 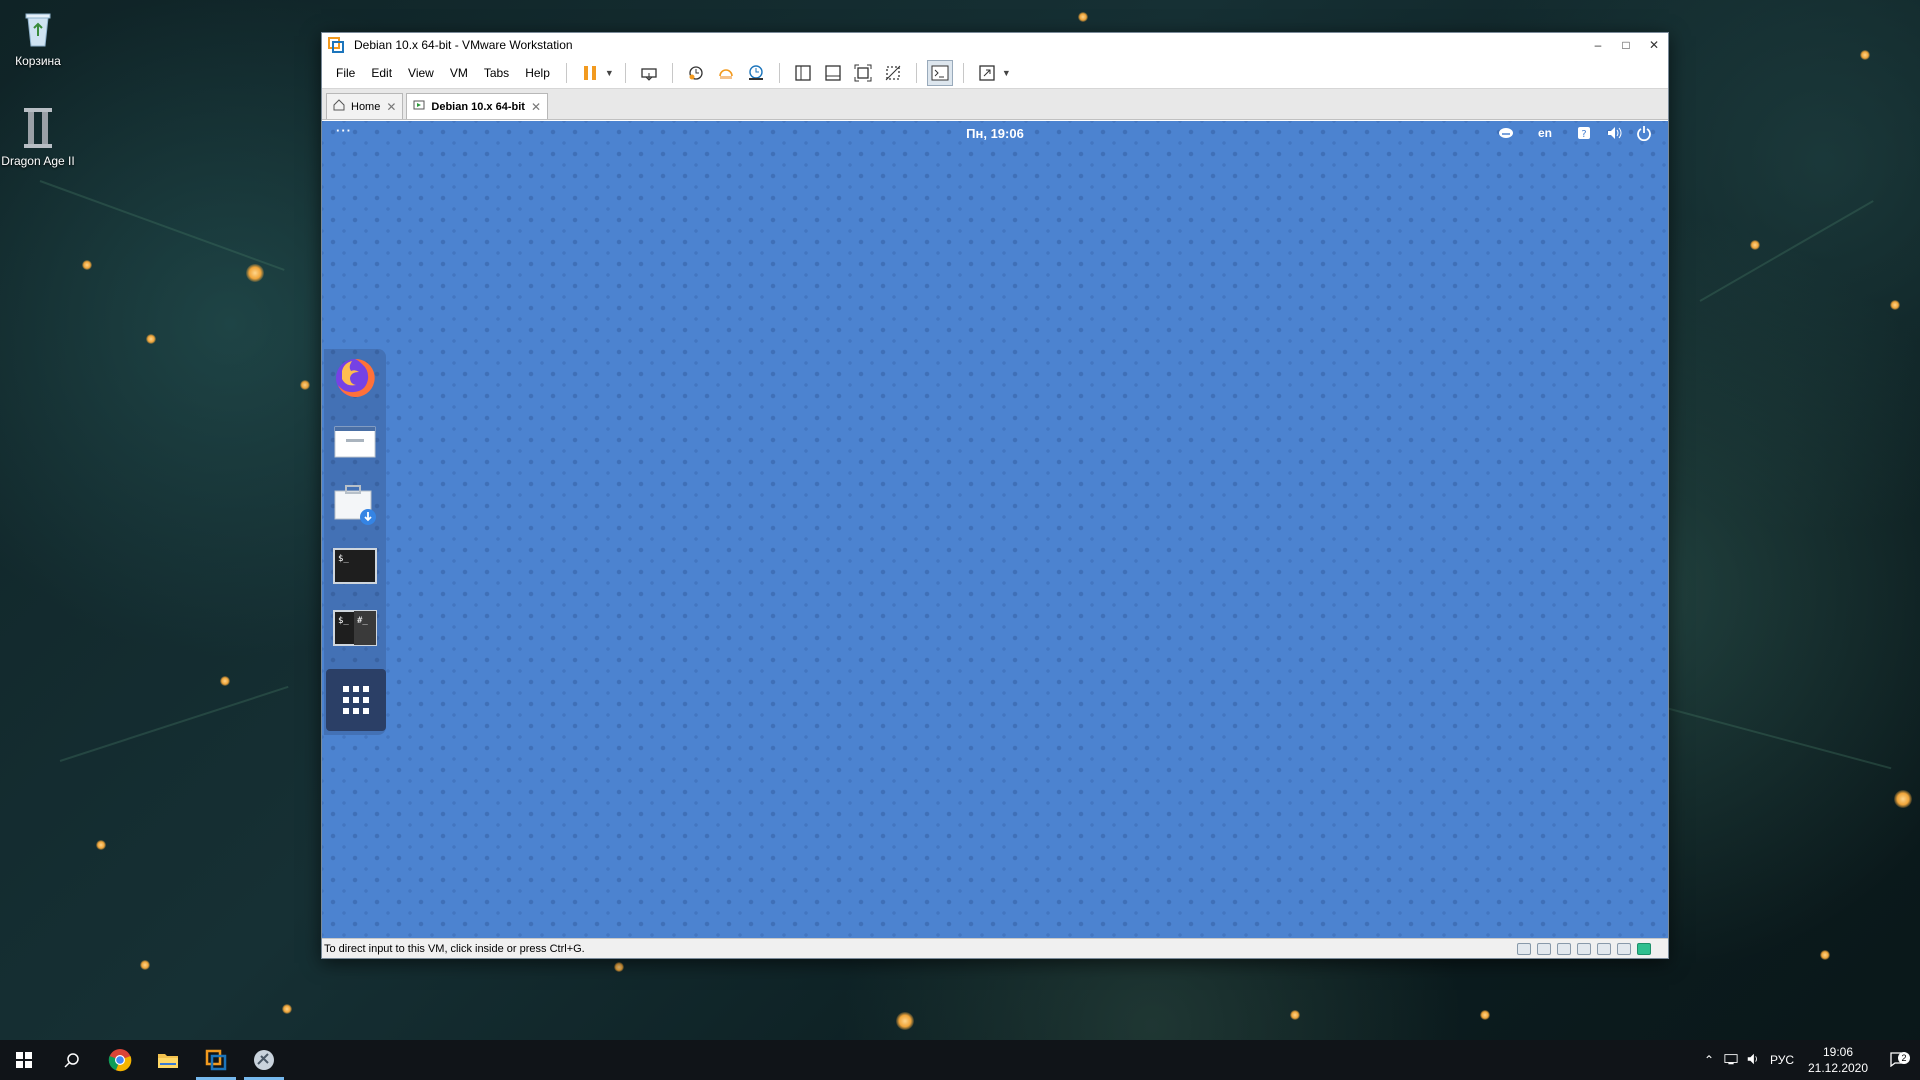 What do you see at coordinates (381, 73) in the screenshot?
I see `menu-edit: Edit` at bounding box center [381, 73].